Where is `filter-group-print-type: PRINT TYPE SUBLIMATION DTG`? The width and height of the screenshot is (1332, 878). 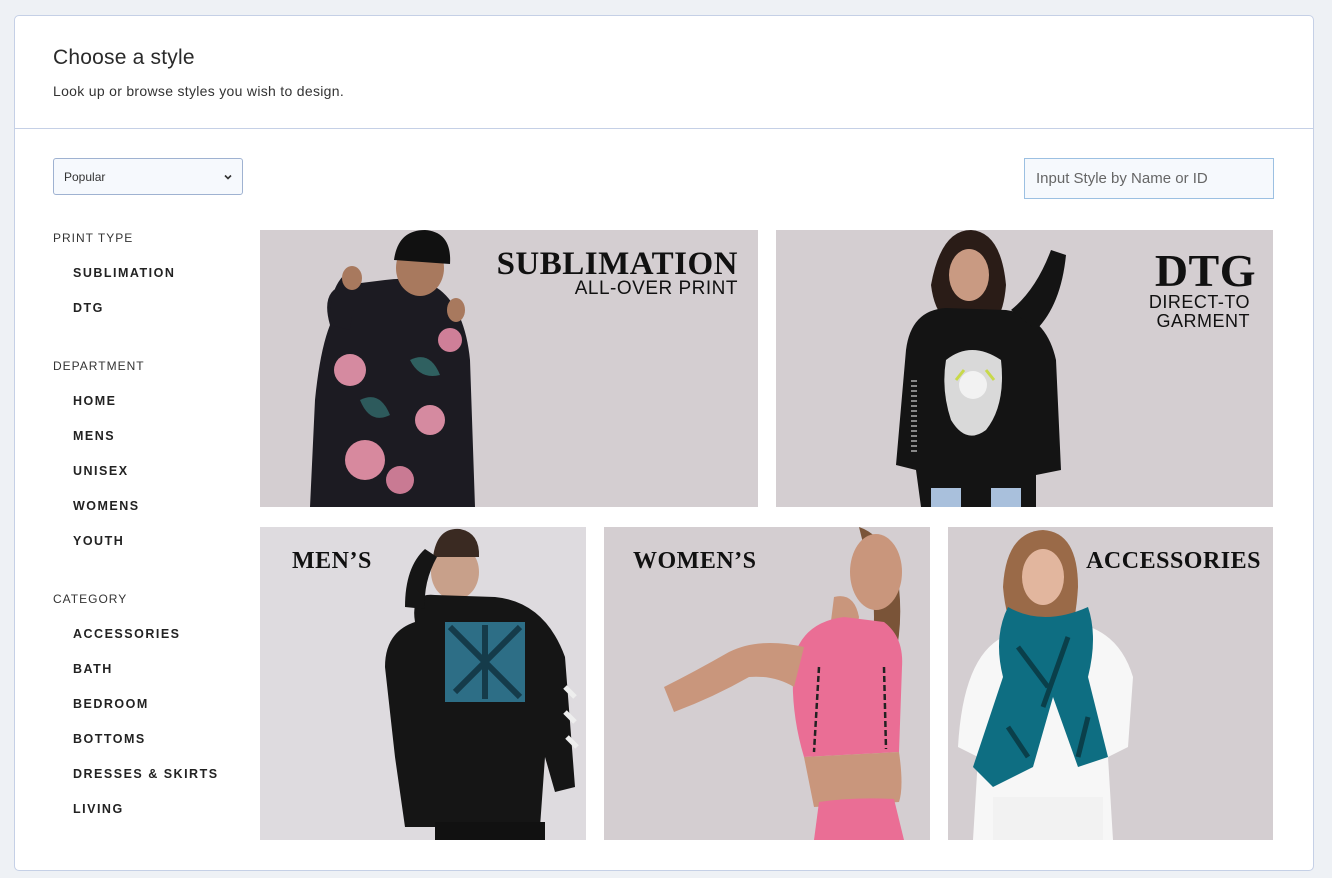
filter-group-print-type: PRINT TYPE SUBLIMATION DTG is located at coordinates (153, 273).